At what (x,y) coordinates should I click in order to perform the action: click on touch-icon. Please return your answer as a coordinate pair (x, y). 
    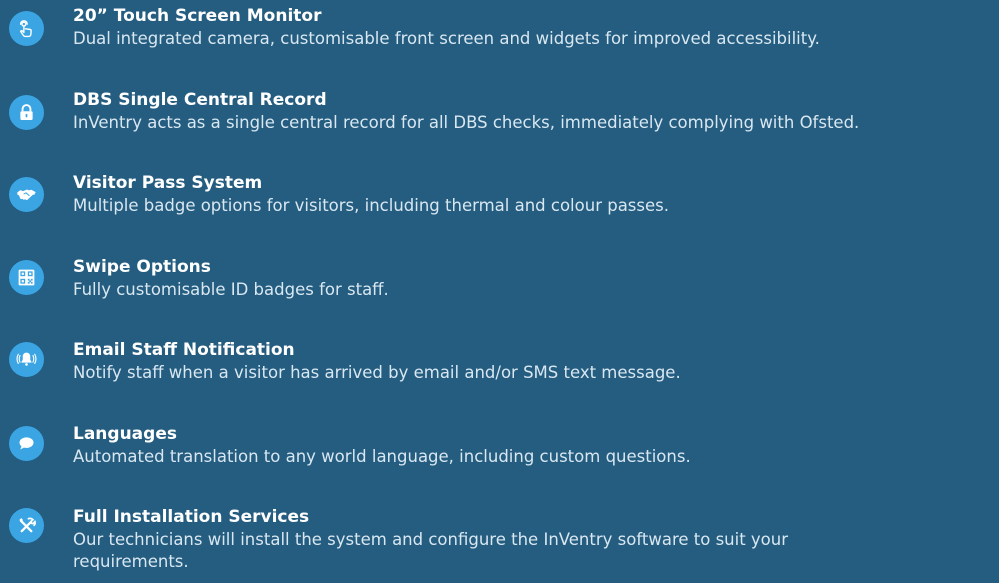
    Looking at the image, I should click on (26, 28).